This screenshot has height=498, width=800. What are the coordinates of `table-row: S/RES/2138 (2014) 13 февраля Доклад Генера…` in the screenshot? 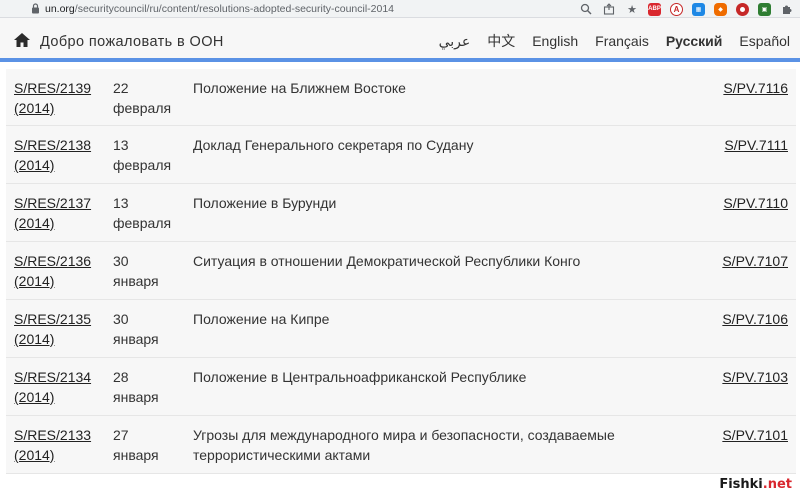 It's located at (401, 155).